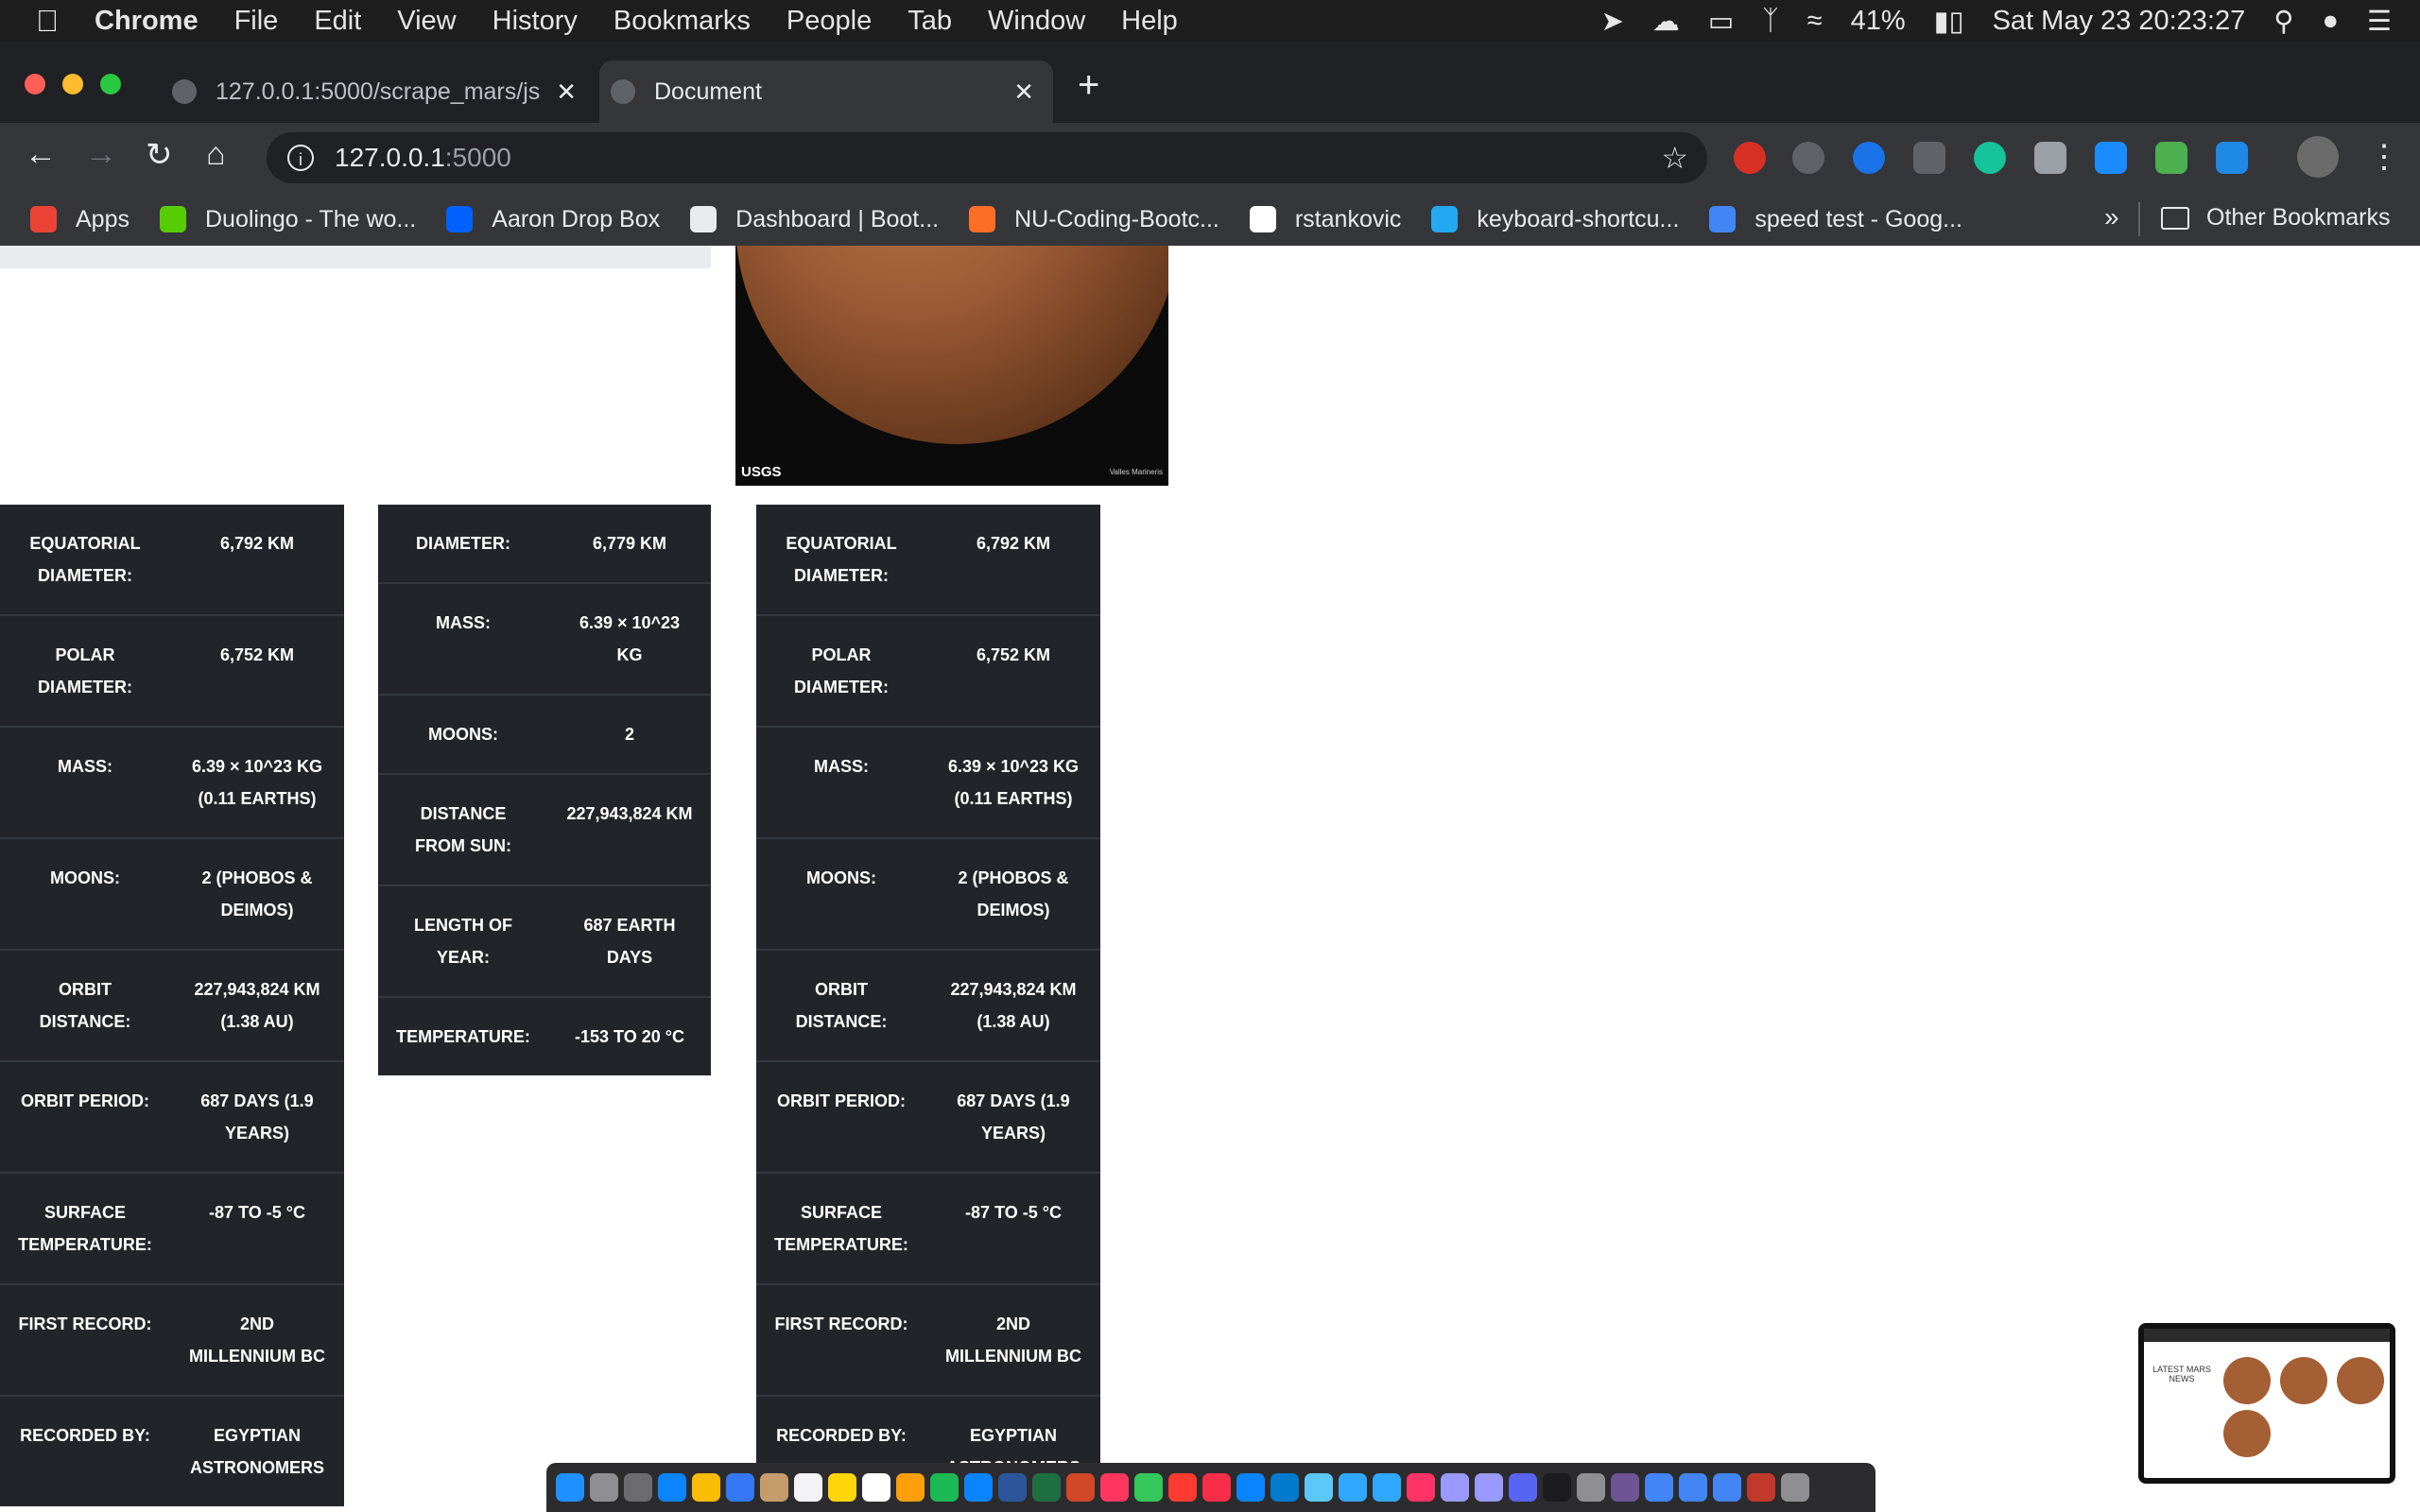  I want to click on checklist-extension-icon, so click(2171, 158).